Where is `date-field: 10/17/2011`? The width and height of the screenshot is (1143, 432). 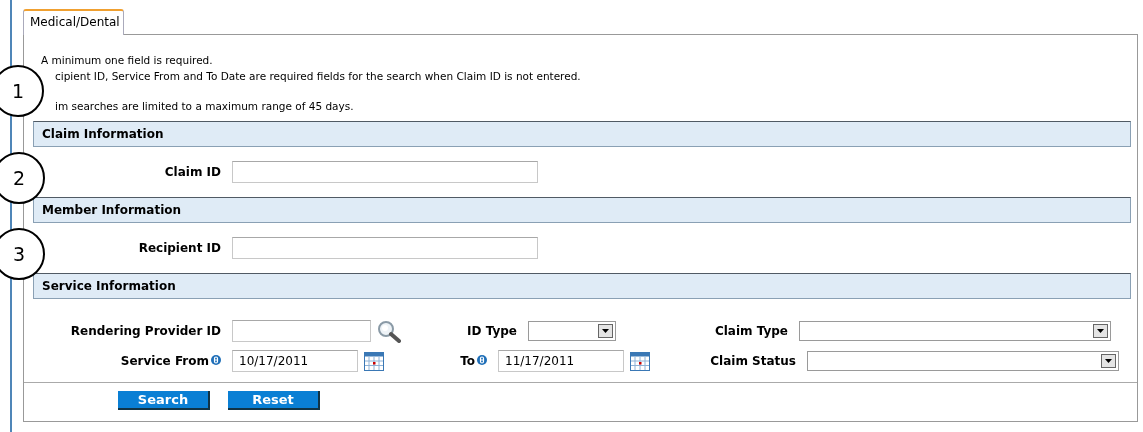 date-field: 10/17/2011 is located at coordinates (295, 361).